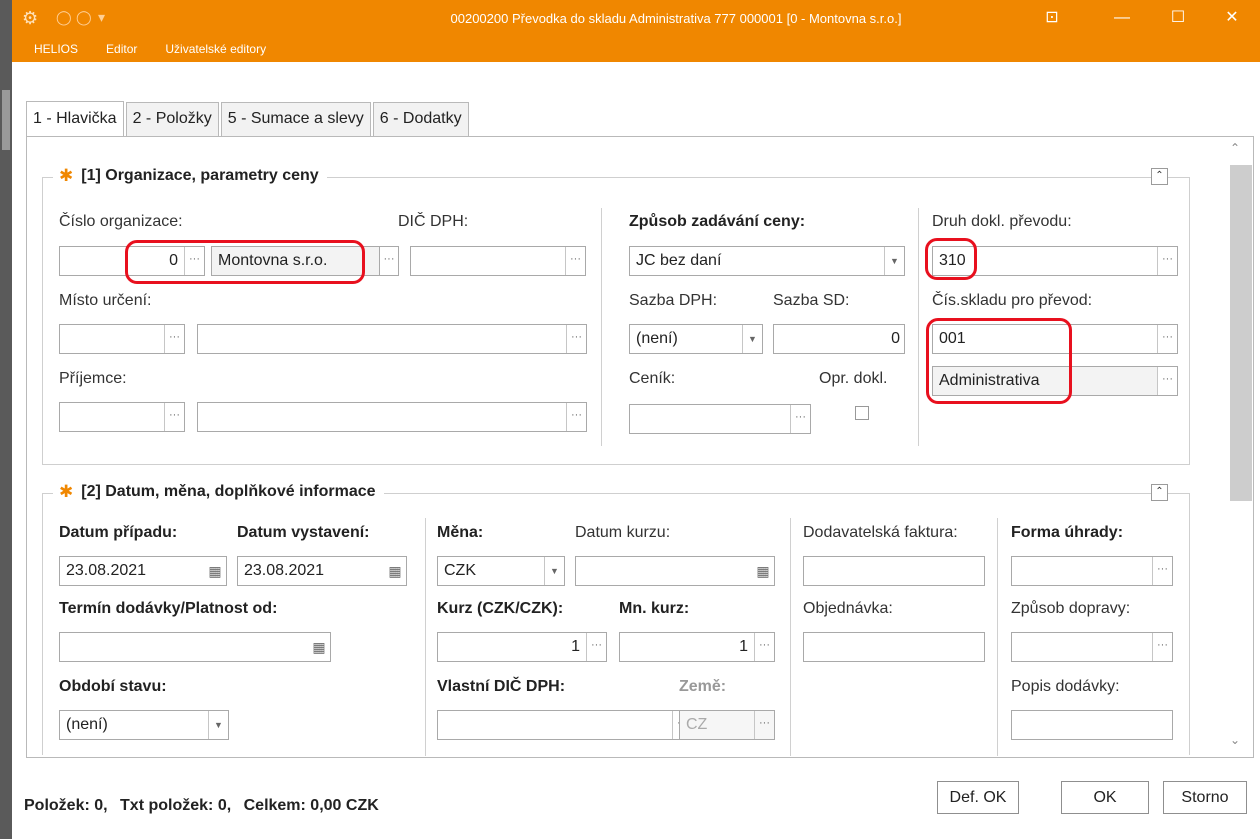  What do you see at coordinates (1092, 571) in the screenshot?
I see `payment-form-field: ···` at bounding box center [1092, 571].